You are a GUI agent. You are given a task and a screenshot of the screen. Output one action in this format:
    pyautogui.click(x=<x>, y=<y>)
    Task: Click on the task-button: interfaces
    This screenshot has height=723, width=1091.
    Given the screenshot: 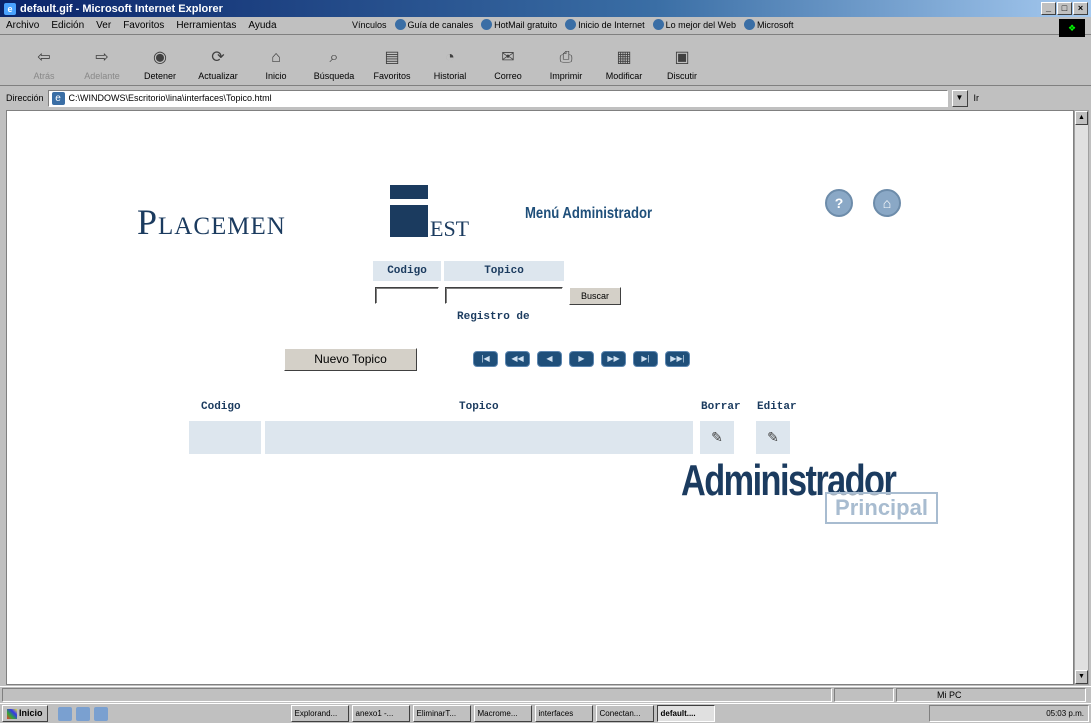 What is the action you would take?
    pyautogui.click(x=563, y=713)
    